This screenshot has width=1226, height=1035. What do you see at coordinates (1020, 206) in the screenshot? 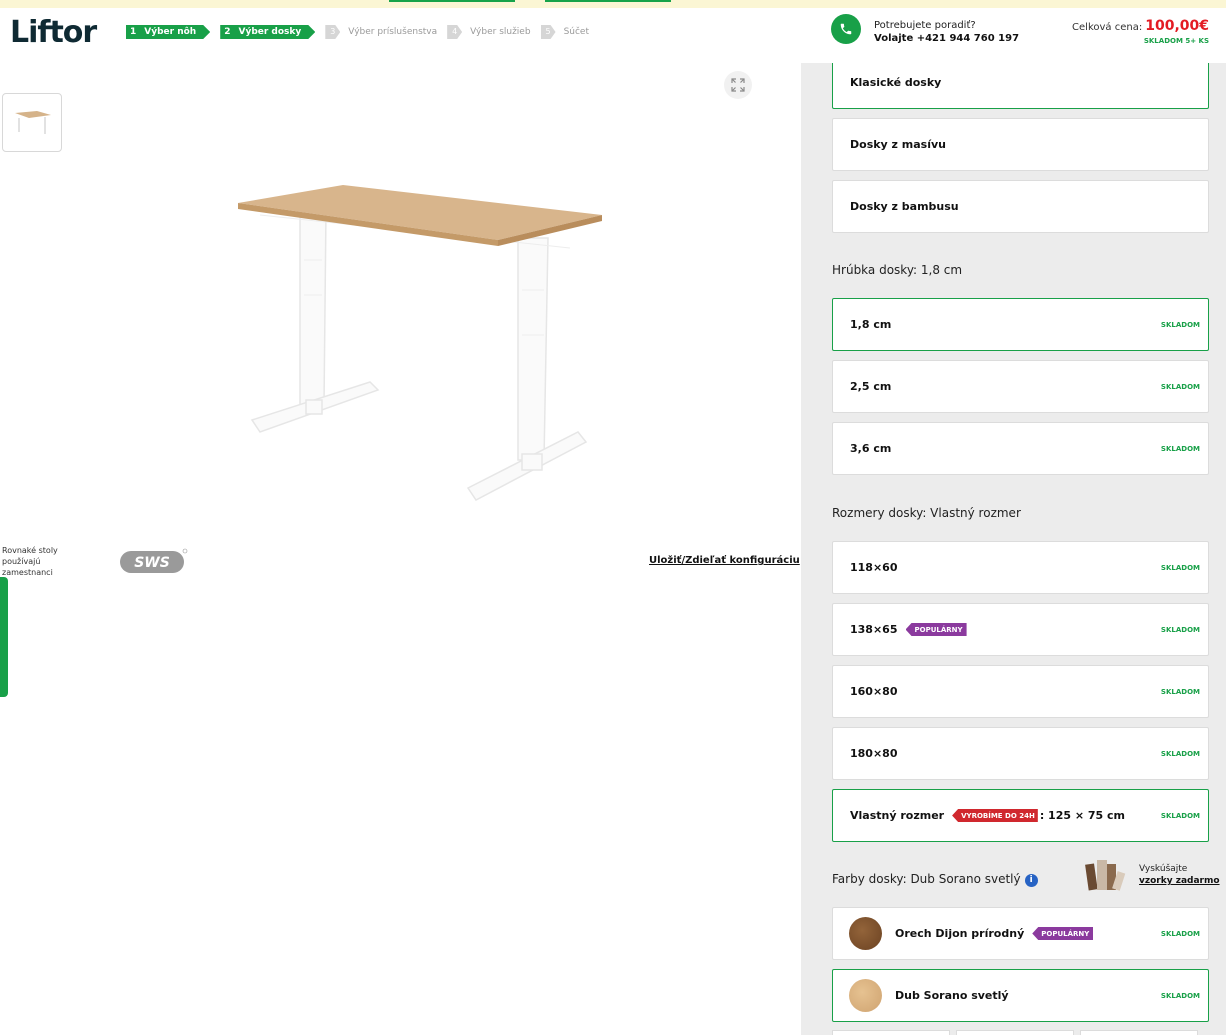
I see `board-type-bamboo: Dosky z bambusu` at bounding box center [1020, 206].